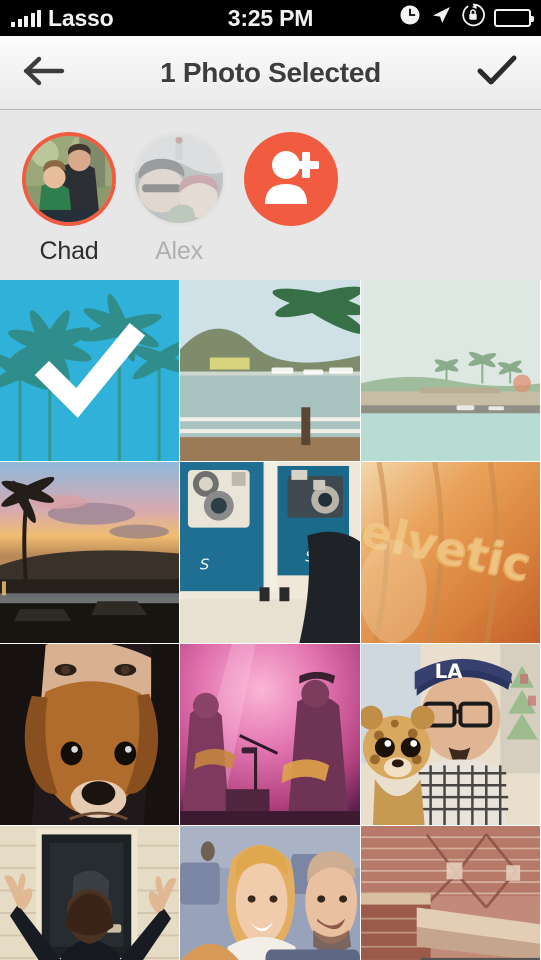 This screenshot has width=541, height=960. Describe the element at coordinates (69, 251) in the screenshot. I see `contact-name-label: Chad` at that location.